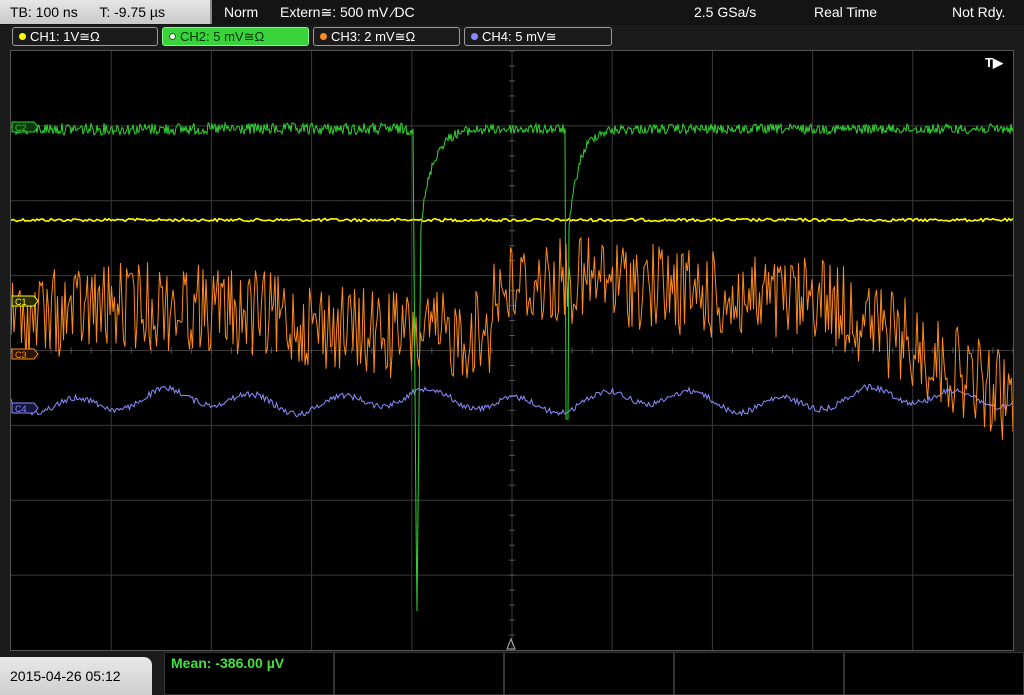  What do you see at coordinates (132, 12) in the screenshot?
I see `trigger-time-label: T: -9.75 µs` at bounding box center [132, 12].